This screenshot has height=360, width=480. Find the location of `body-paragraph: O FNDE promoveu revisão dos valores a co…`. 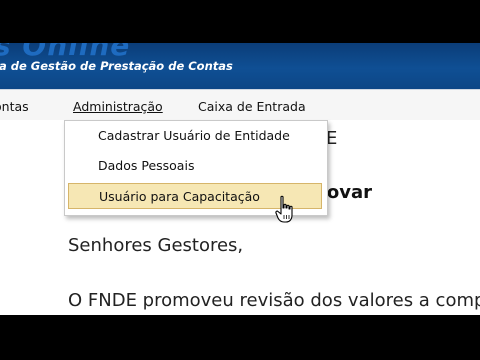

body-paragraph: O FNDE promoveu revisão dos valores a co… is located at coordinates (274, 300).